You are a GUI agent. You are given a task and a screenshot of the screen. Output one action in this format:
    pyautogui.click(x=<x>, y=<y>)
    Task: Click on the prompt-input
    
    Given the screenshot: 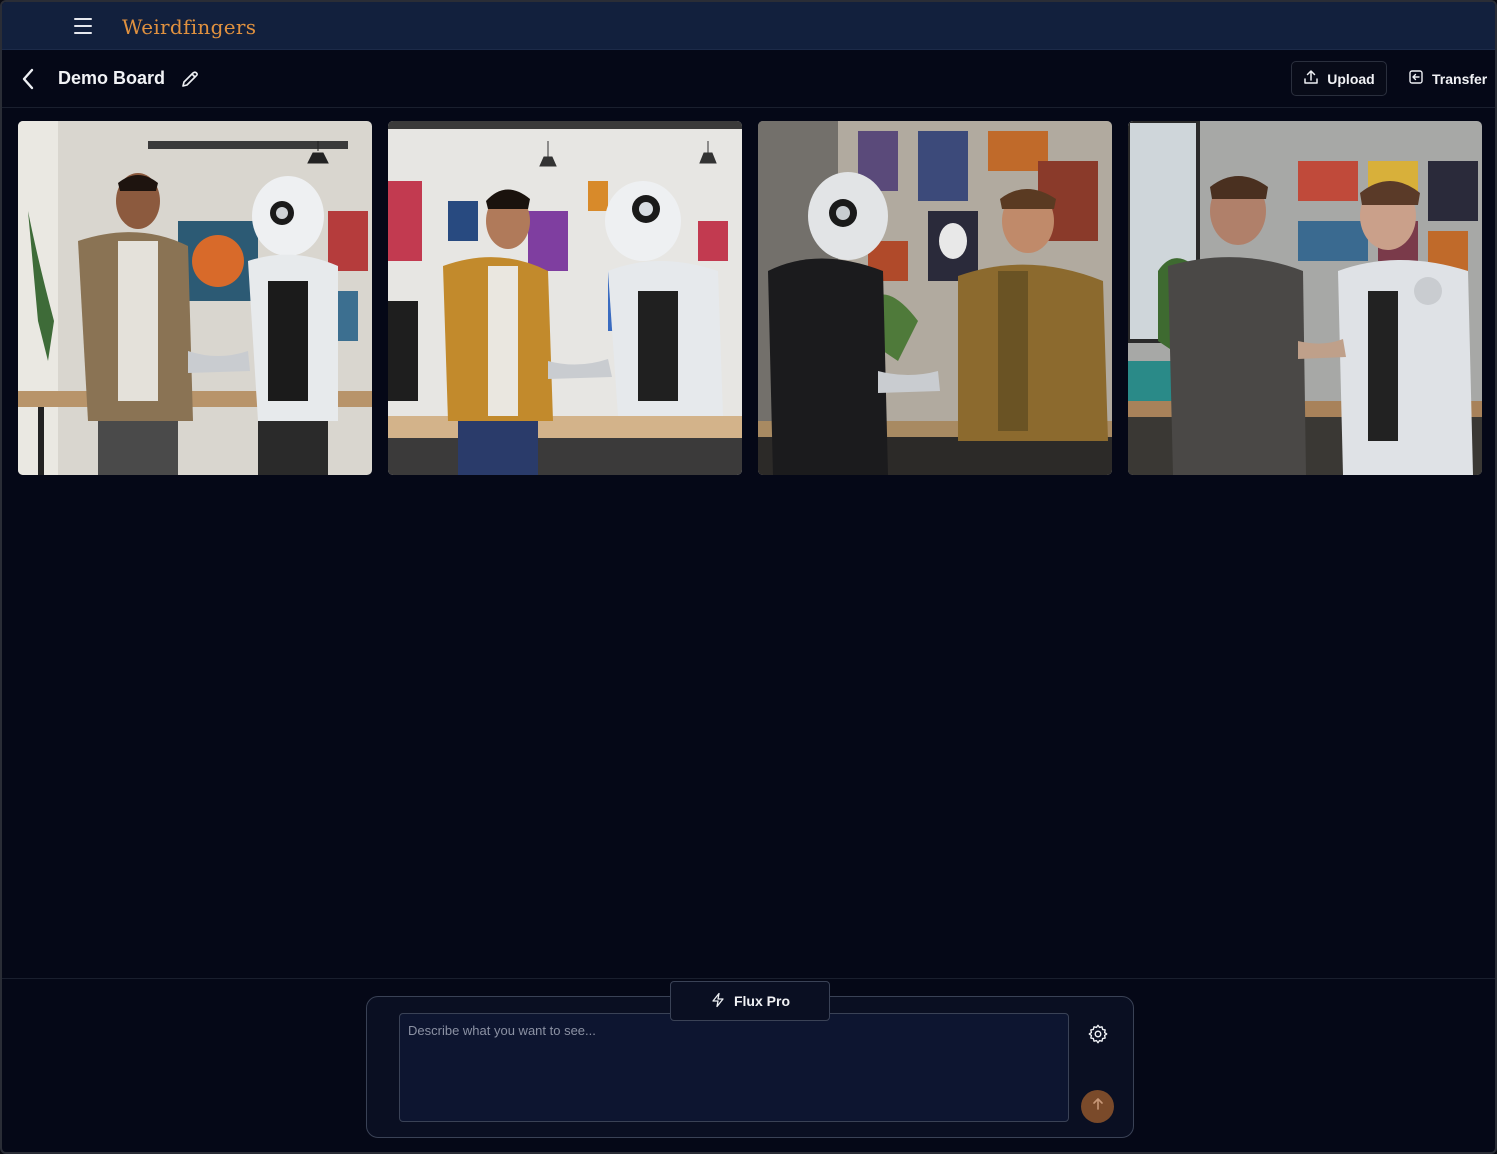 What is the action you would take?
    pyautogui.click(x=734, y=1067)
    